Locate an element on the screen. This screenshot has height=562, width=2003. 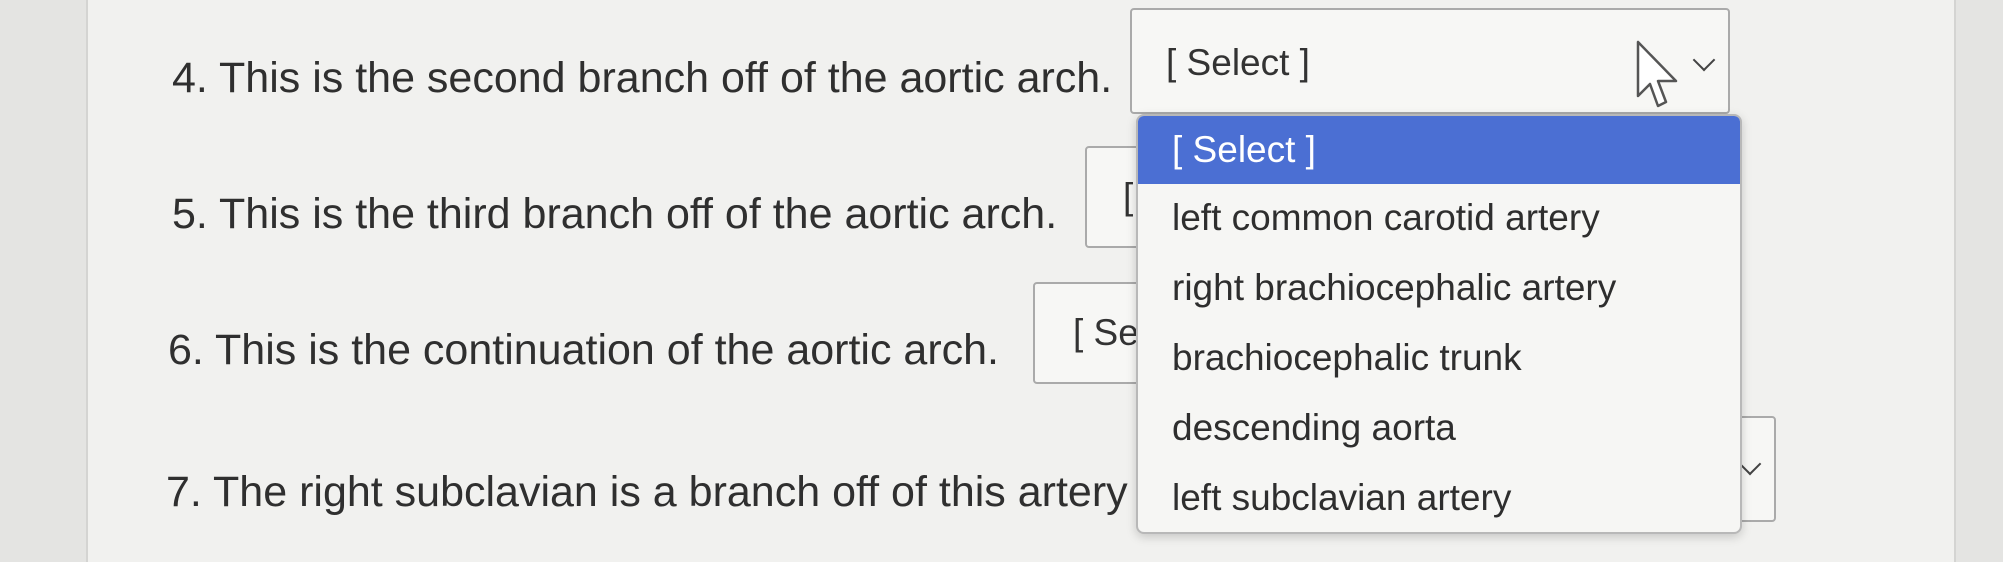
select-value: [ Se is located at coordinates (1106, 332).